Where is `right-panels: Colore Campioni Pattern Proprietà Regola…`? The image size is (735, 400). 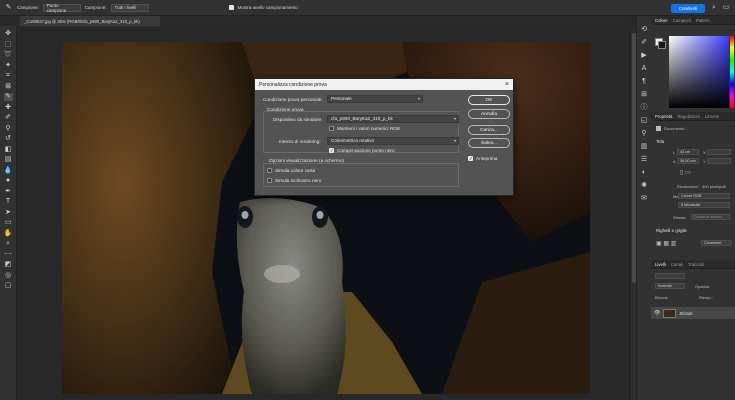 right-panels: Colore Campioni Pattern Proprietà Regola… is located at coordinates (693, 208).